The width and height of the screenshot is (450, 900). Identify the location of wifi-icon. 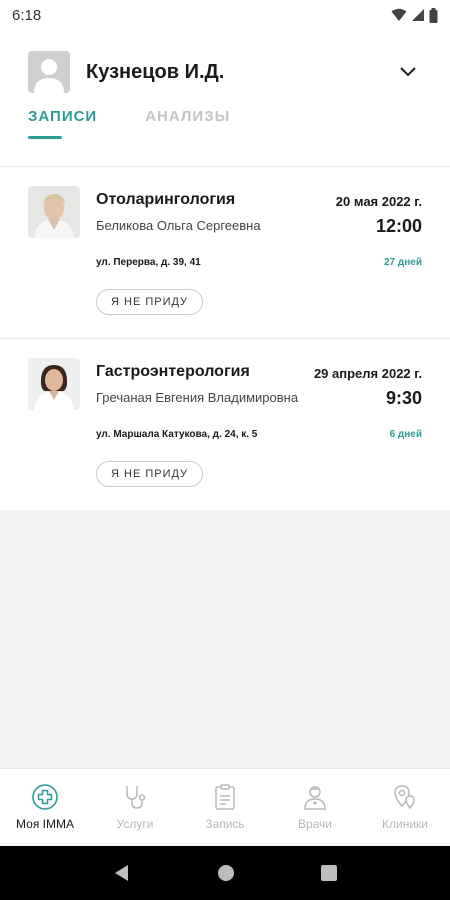
(399, 14).